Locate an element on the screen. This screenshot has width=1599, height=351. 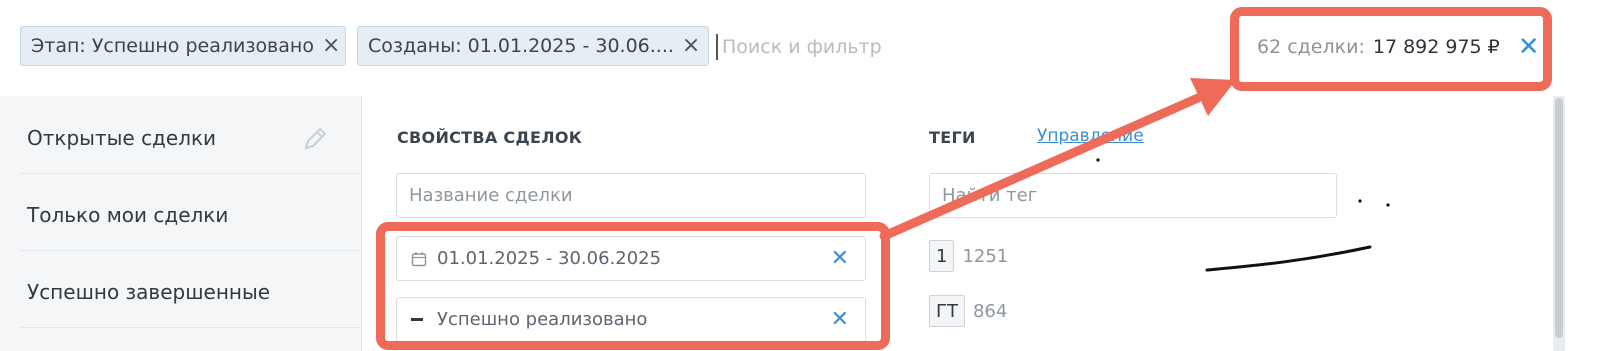
sidebar-item-my-deals: Только мои сделки is located at coordinates (182, 215).